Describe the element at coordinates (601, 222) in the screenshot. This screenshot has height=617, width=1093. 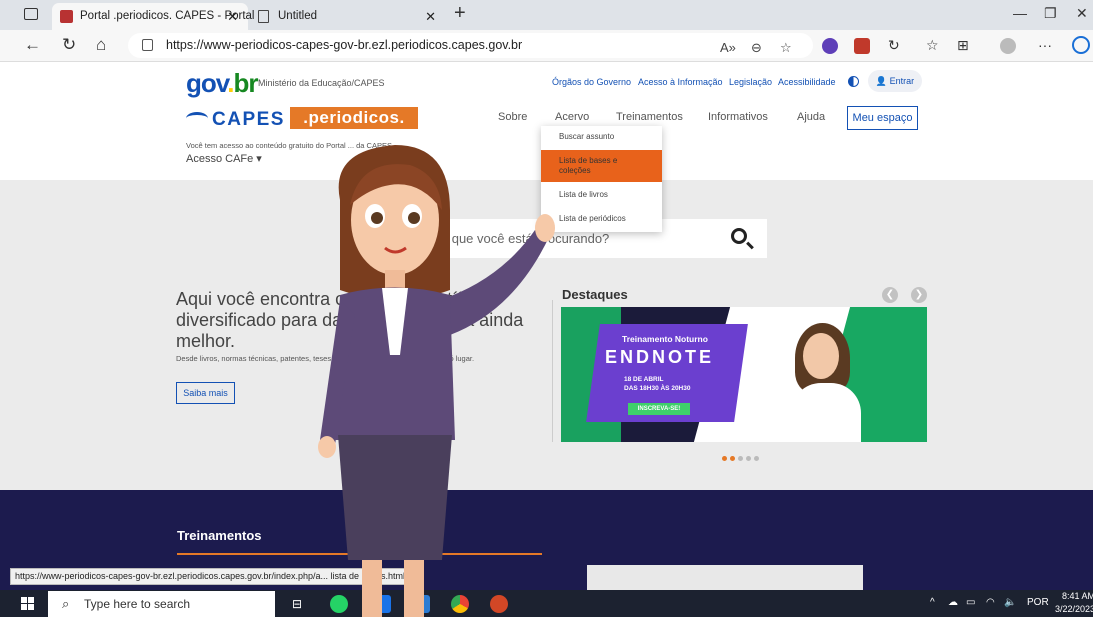
I see `dropdown-lista-periodicos: Lista de periódicos` at that location.